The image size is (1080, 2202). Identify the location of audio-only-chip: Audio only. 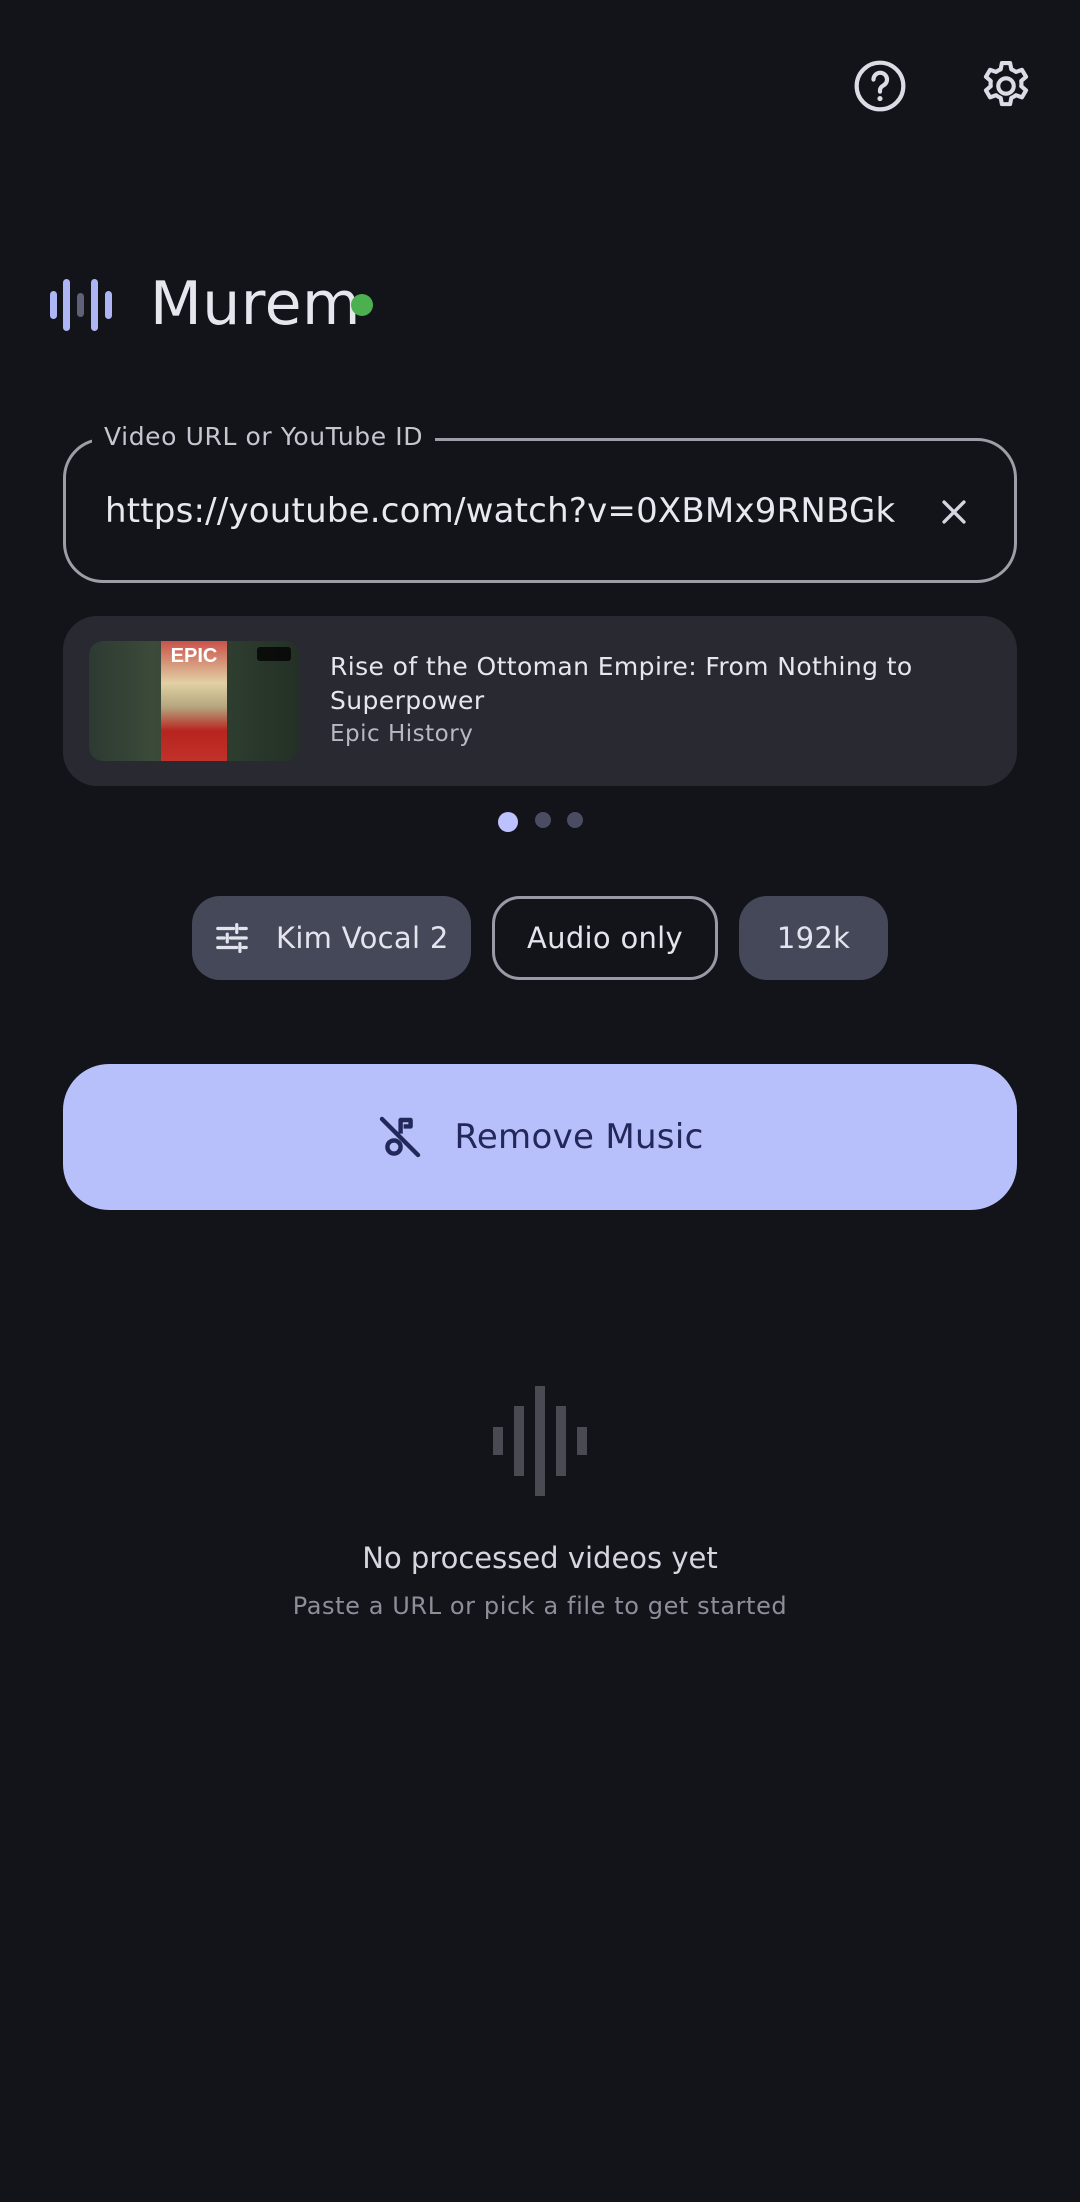
(605, 938).